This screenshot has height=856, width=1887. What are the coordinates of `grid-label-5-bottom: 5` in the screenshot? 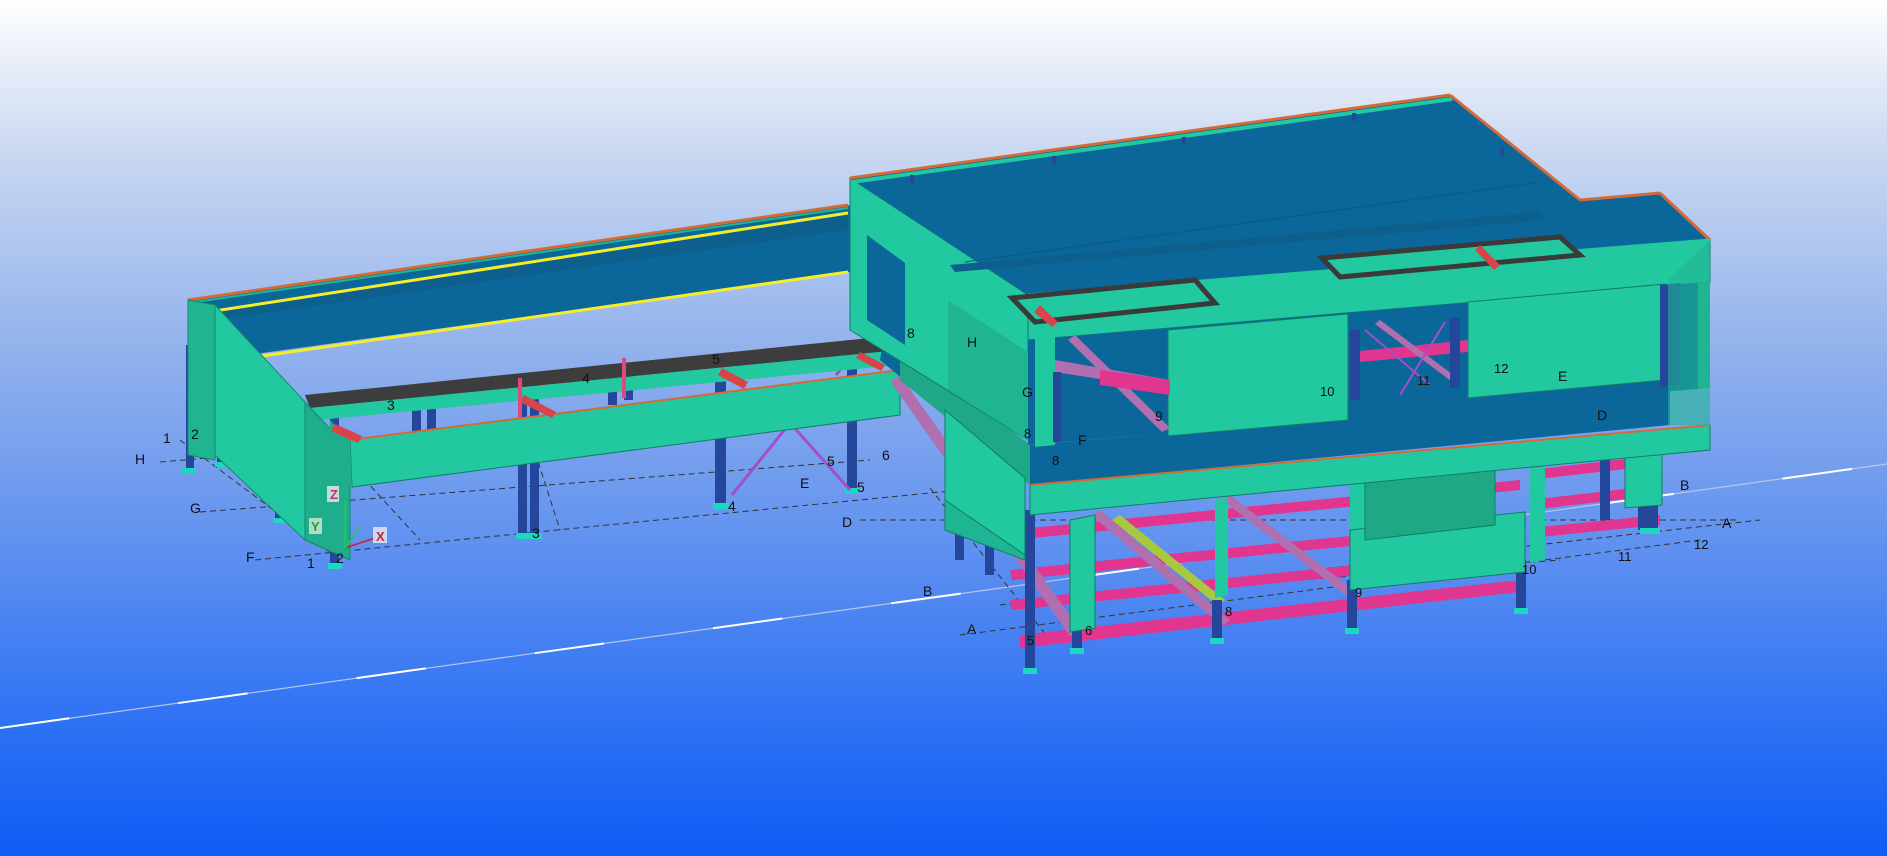 It's located at (861, 487).